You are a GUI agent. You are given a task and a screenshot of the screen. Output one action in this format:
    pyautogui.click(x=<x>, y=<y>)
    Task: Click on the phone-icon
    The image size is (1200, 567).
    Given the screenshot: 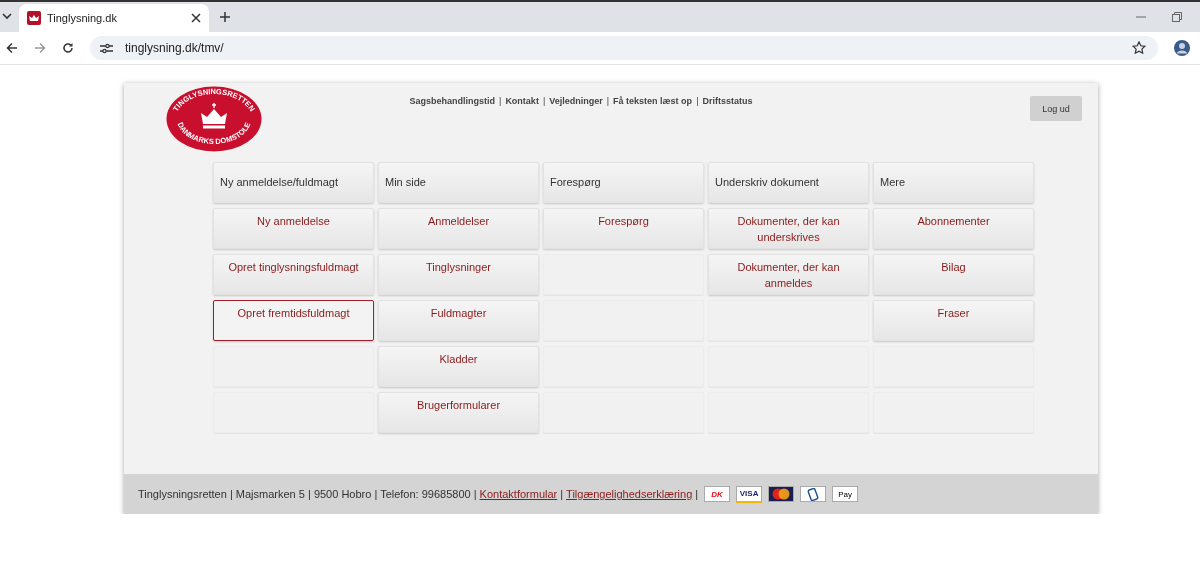 What is the action you would take?
    pyautogui.click(x=813, y=494)
    